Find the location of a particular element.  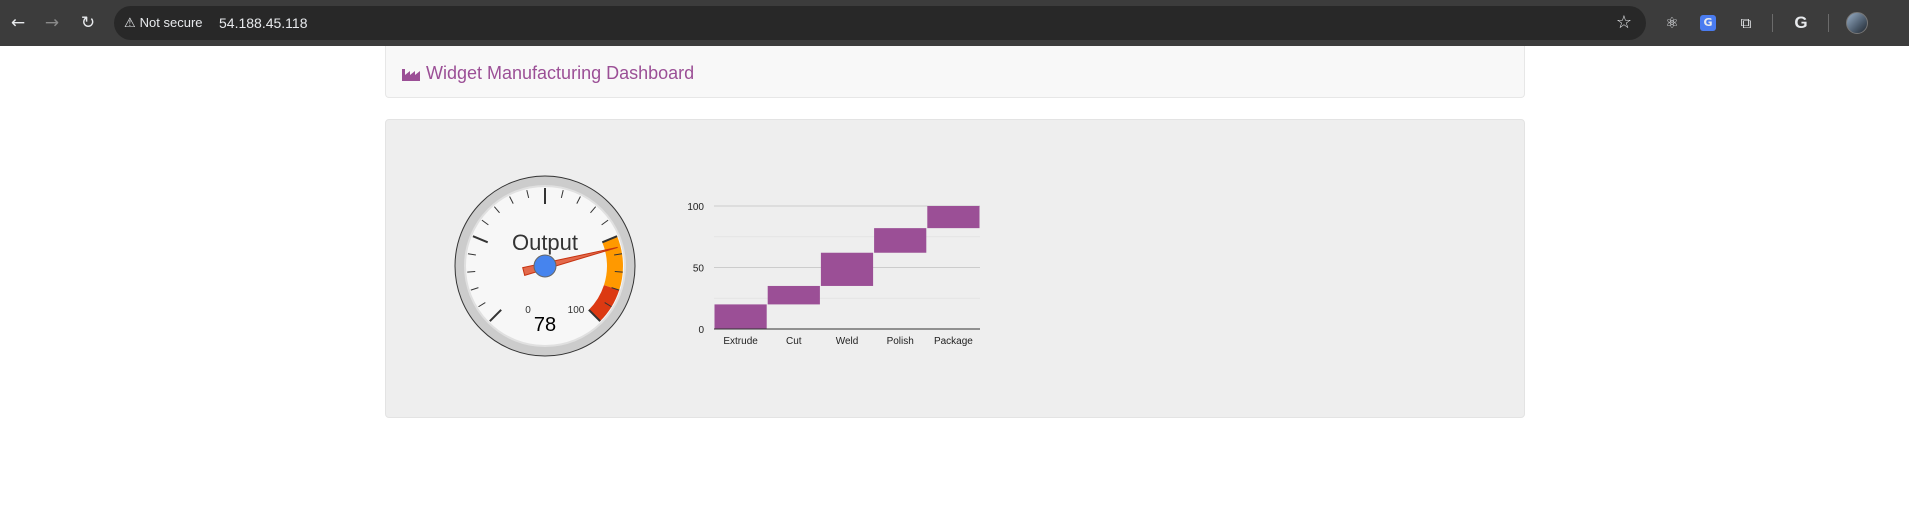

back-arrow-icon: ← is located at coordinates (18, 23).